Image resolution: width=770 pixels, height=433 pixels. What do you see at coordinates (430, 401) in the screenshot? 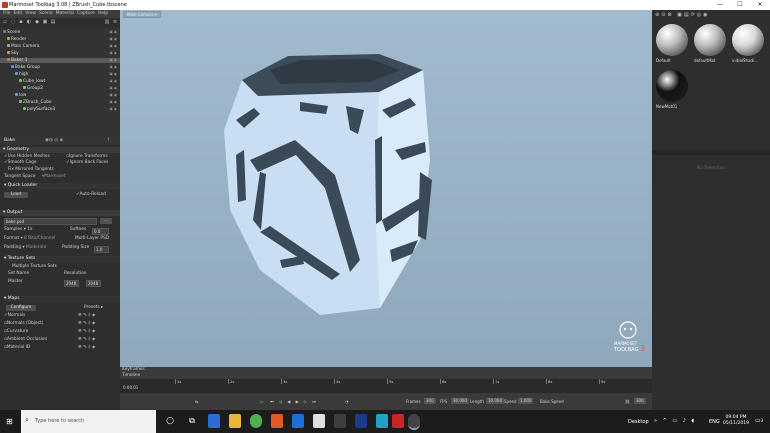
I see `frames-field: 300` at bounding box center [430, 401].